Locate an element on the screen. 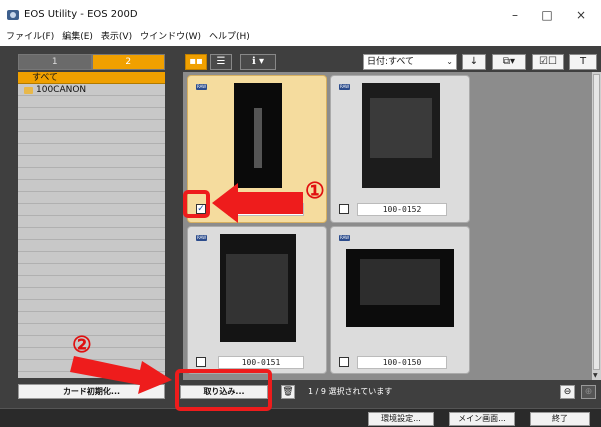 The height and width of the screenshot is (427, 601). window-title: EOS Utility - EOS 200D is located at coordinates (81, 14).